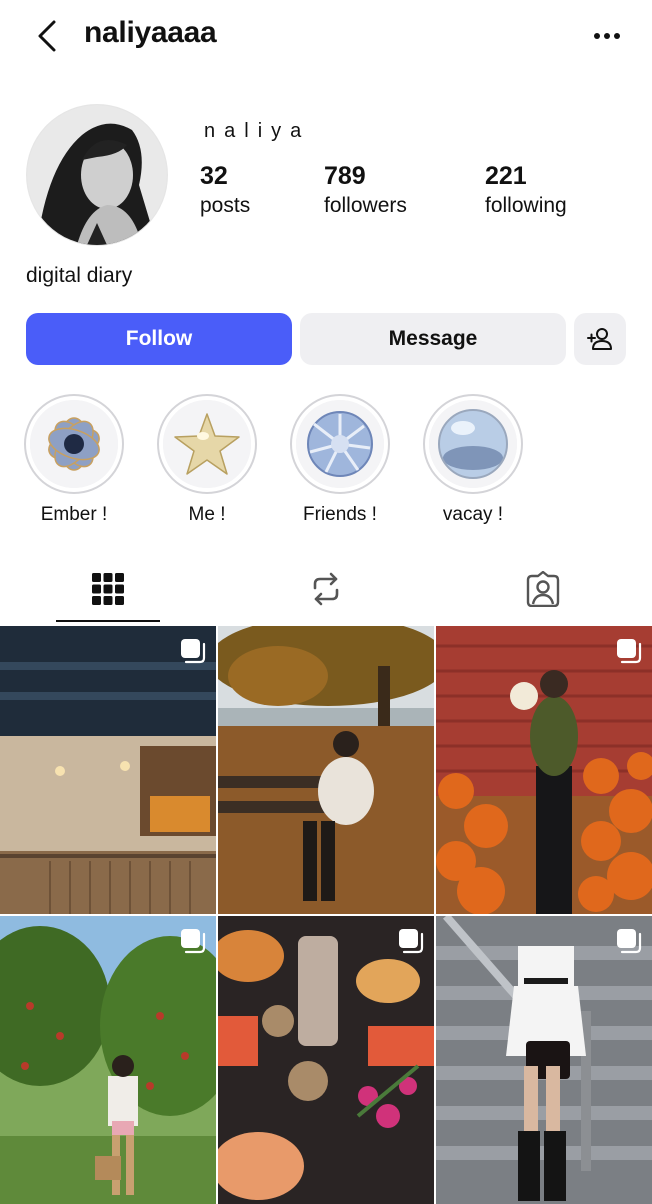 This screenshot has height=1204, width=652. I want to click on grid-icon, so click(108, 589).